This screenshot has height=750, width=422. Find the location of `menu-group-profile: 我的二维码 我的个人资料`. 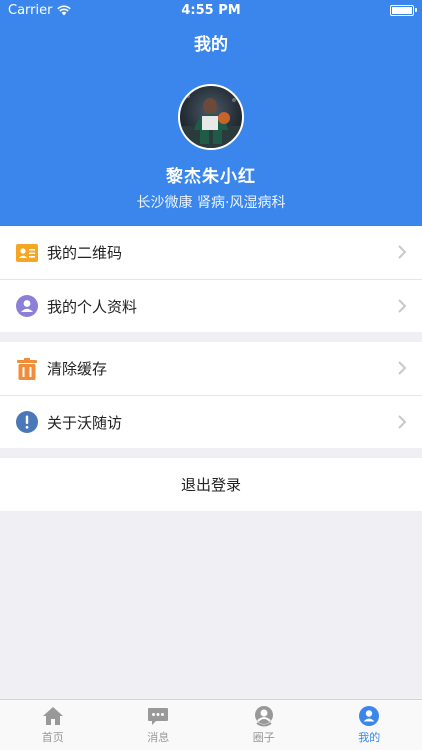

menu-group-profile: 我的二维码 我的个人资料 is located at coordinates (211, 279).